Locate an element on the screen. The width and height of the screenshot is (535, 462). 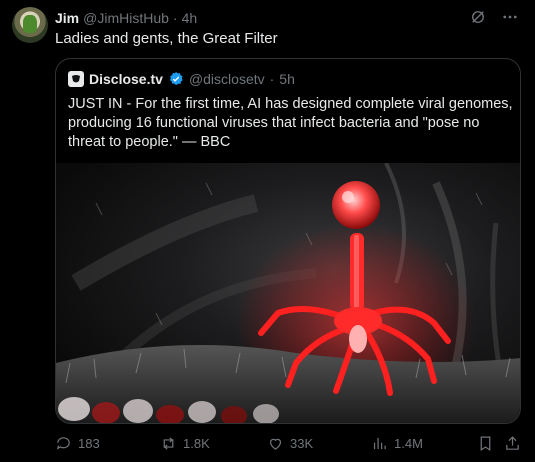
bookmark-button is located at coordinates (485, 443).